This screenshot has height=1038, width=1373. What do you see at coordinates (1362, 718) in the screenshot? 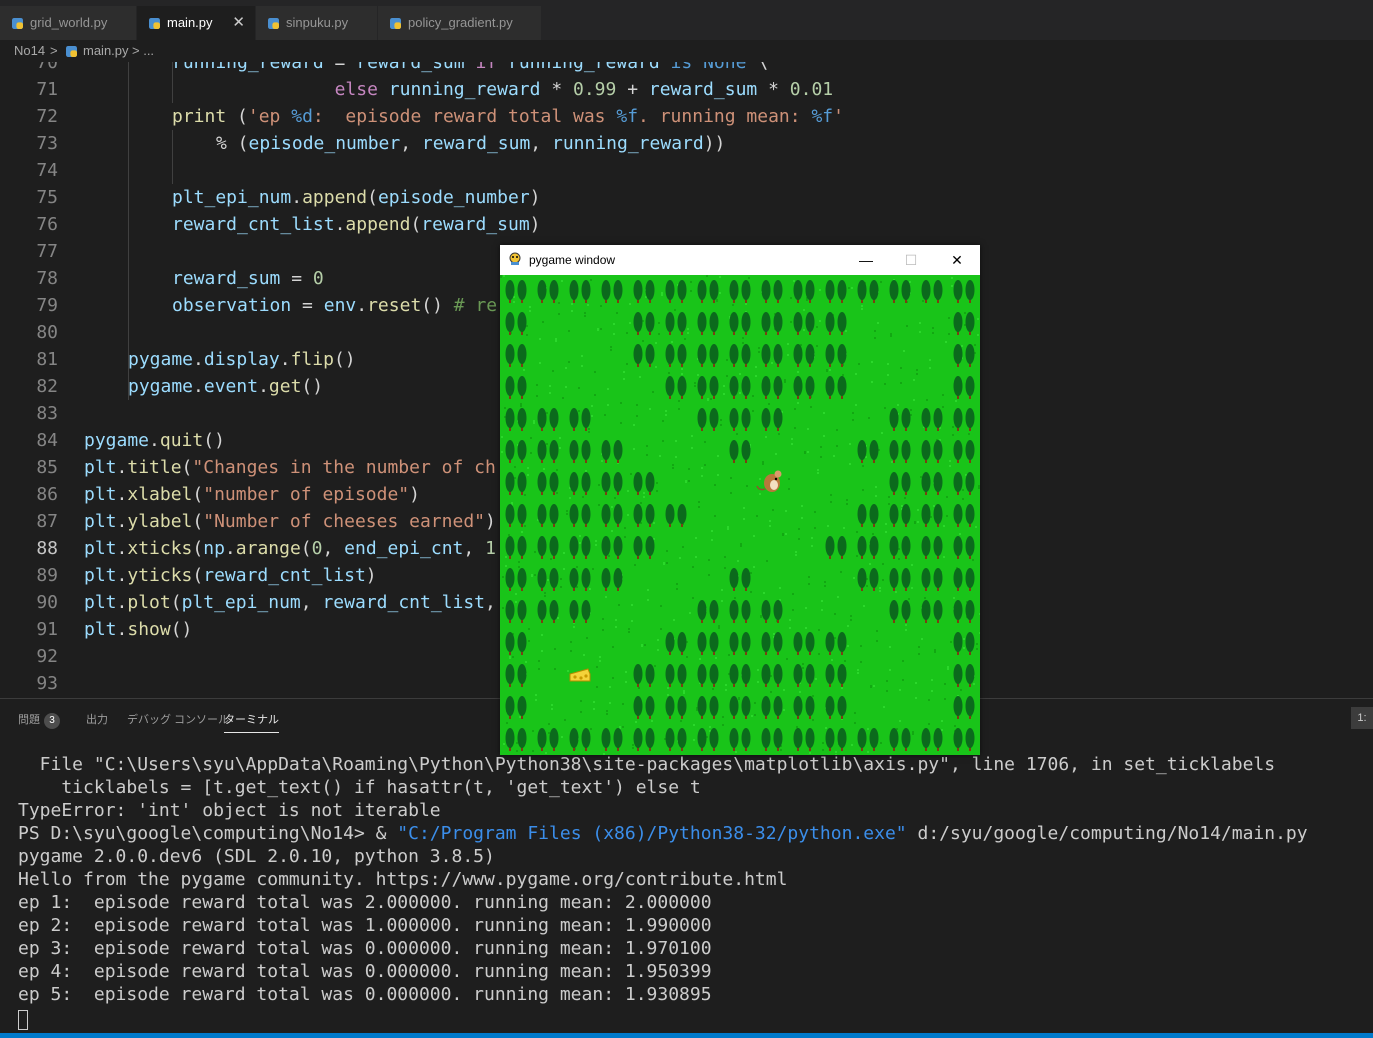
I see `terminal-selector: 1:` at bounding box center [1362, 718].